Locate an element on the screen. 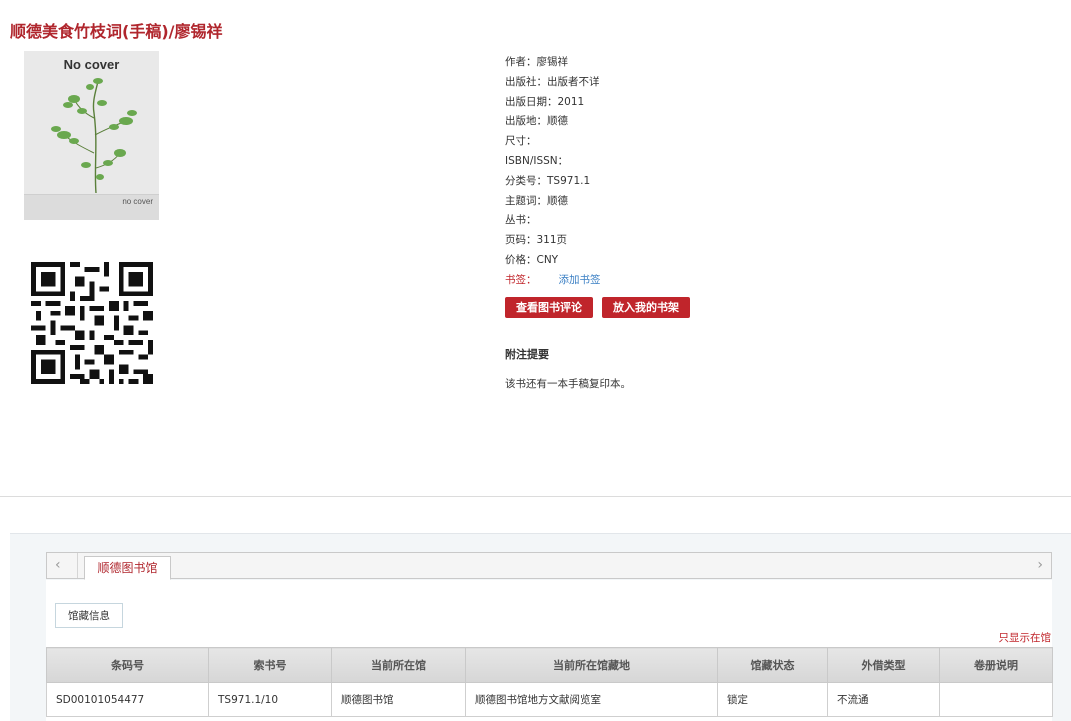 This screenshot has height=721, width=1071. cell-loan-type: 不流通 is located at coordinates (883, 699).